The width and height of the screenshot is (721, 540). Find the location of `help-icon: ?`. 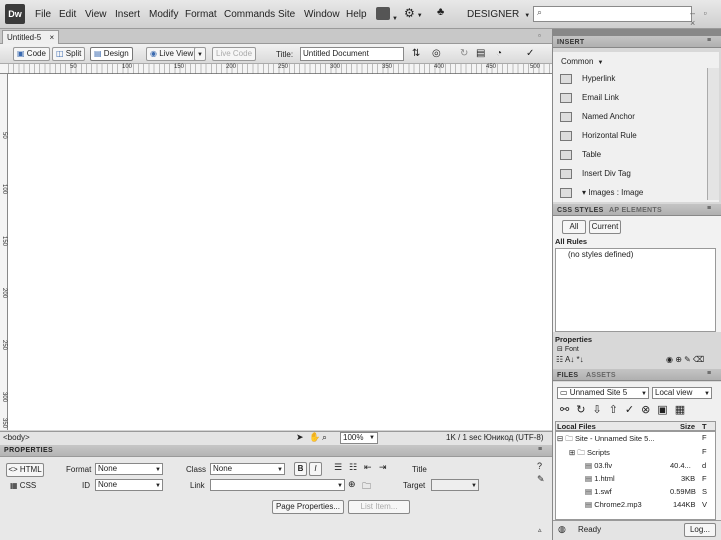

help-icon: ? is located at coordinates (539, 466).